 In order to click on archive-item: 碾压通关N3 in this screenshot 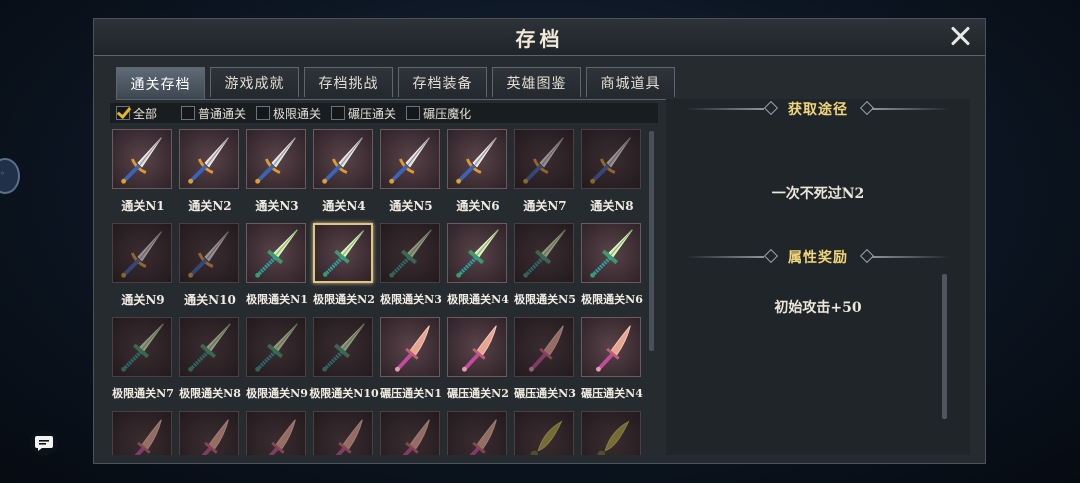, I will do `click(545, 364)`.